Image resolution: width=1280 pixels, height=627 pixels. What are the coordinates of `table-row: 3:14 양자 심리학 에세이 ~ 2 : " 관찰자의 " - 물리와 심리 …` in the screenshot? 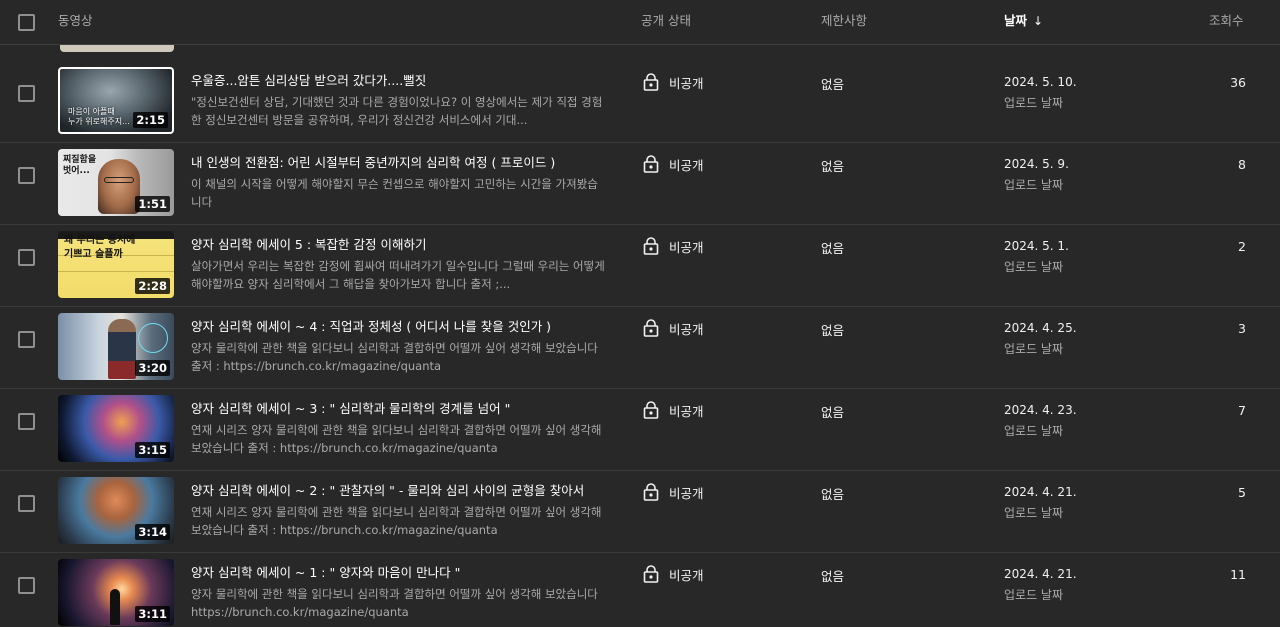 It's located at (640, 512).